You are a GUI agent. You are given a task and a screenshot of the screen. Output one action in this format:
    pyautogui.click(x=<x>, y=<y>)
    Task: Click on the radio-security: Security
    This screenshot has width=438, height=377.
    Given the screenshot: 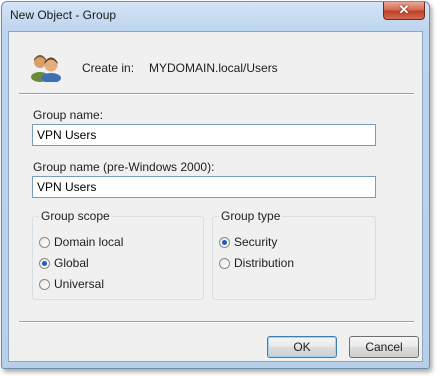 What is the action you would take?
    pyautogui.click(x=248, y=242)
    